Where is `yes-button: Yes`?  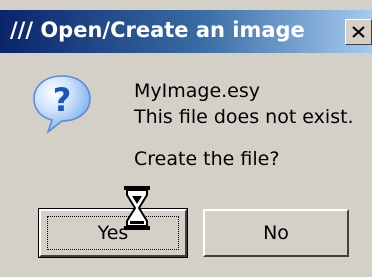 yes-button: Yes is located at coordinates (113, 233).